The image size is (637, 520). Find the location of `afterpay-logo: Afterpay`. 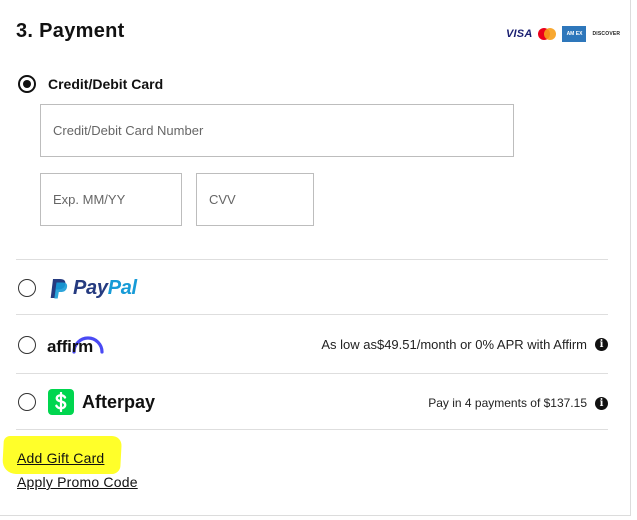

afterpay-logo: Afterpay is located at coordinates (101, 402).